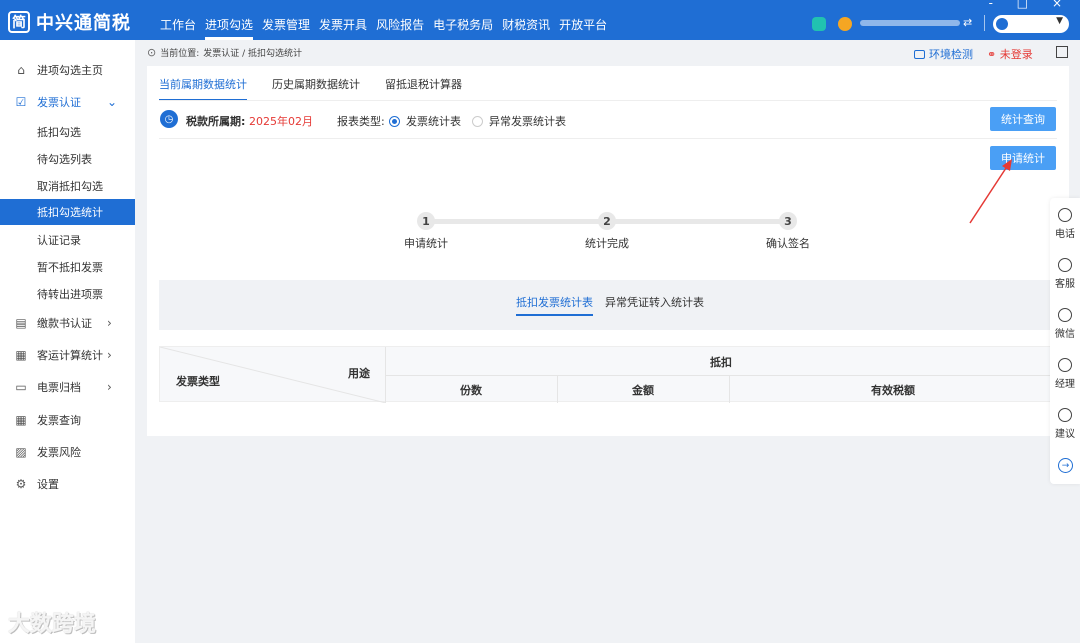 The image size is (1080, 643). Describe the element at coordinates (1065, 224) in the screenshot. I see `float-phone: 电话` at that location.